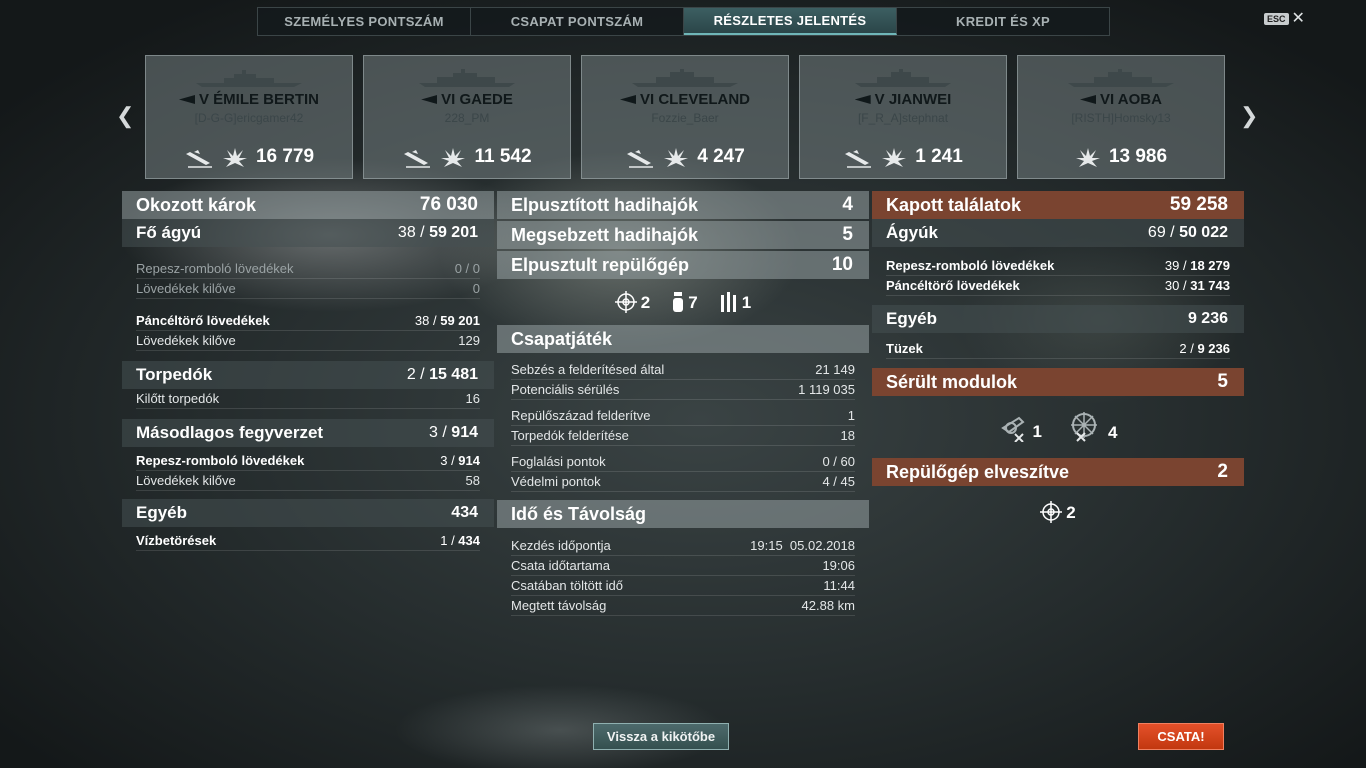  I want to click on rockets-icon, so click(728, 302).